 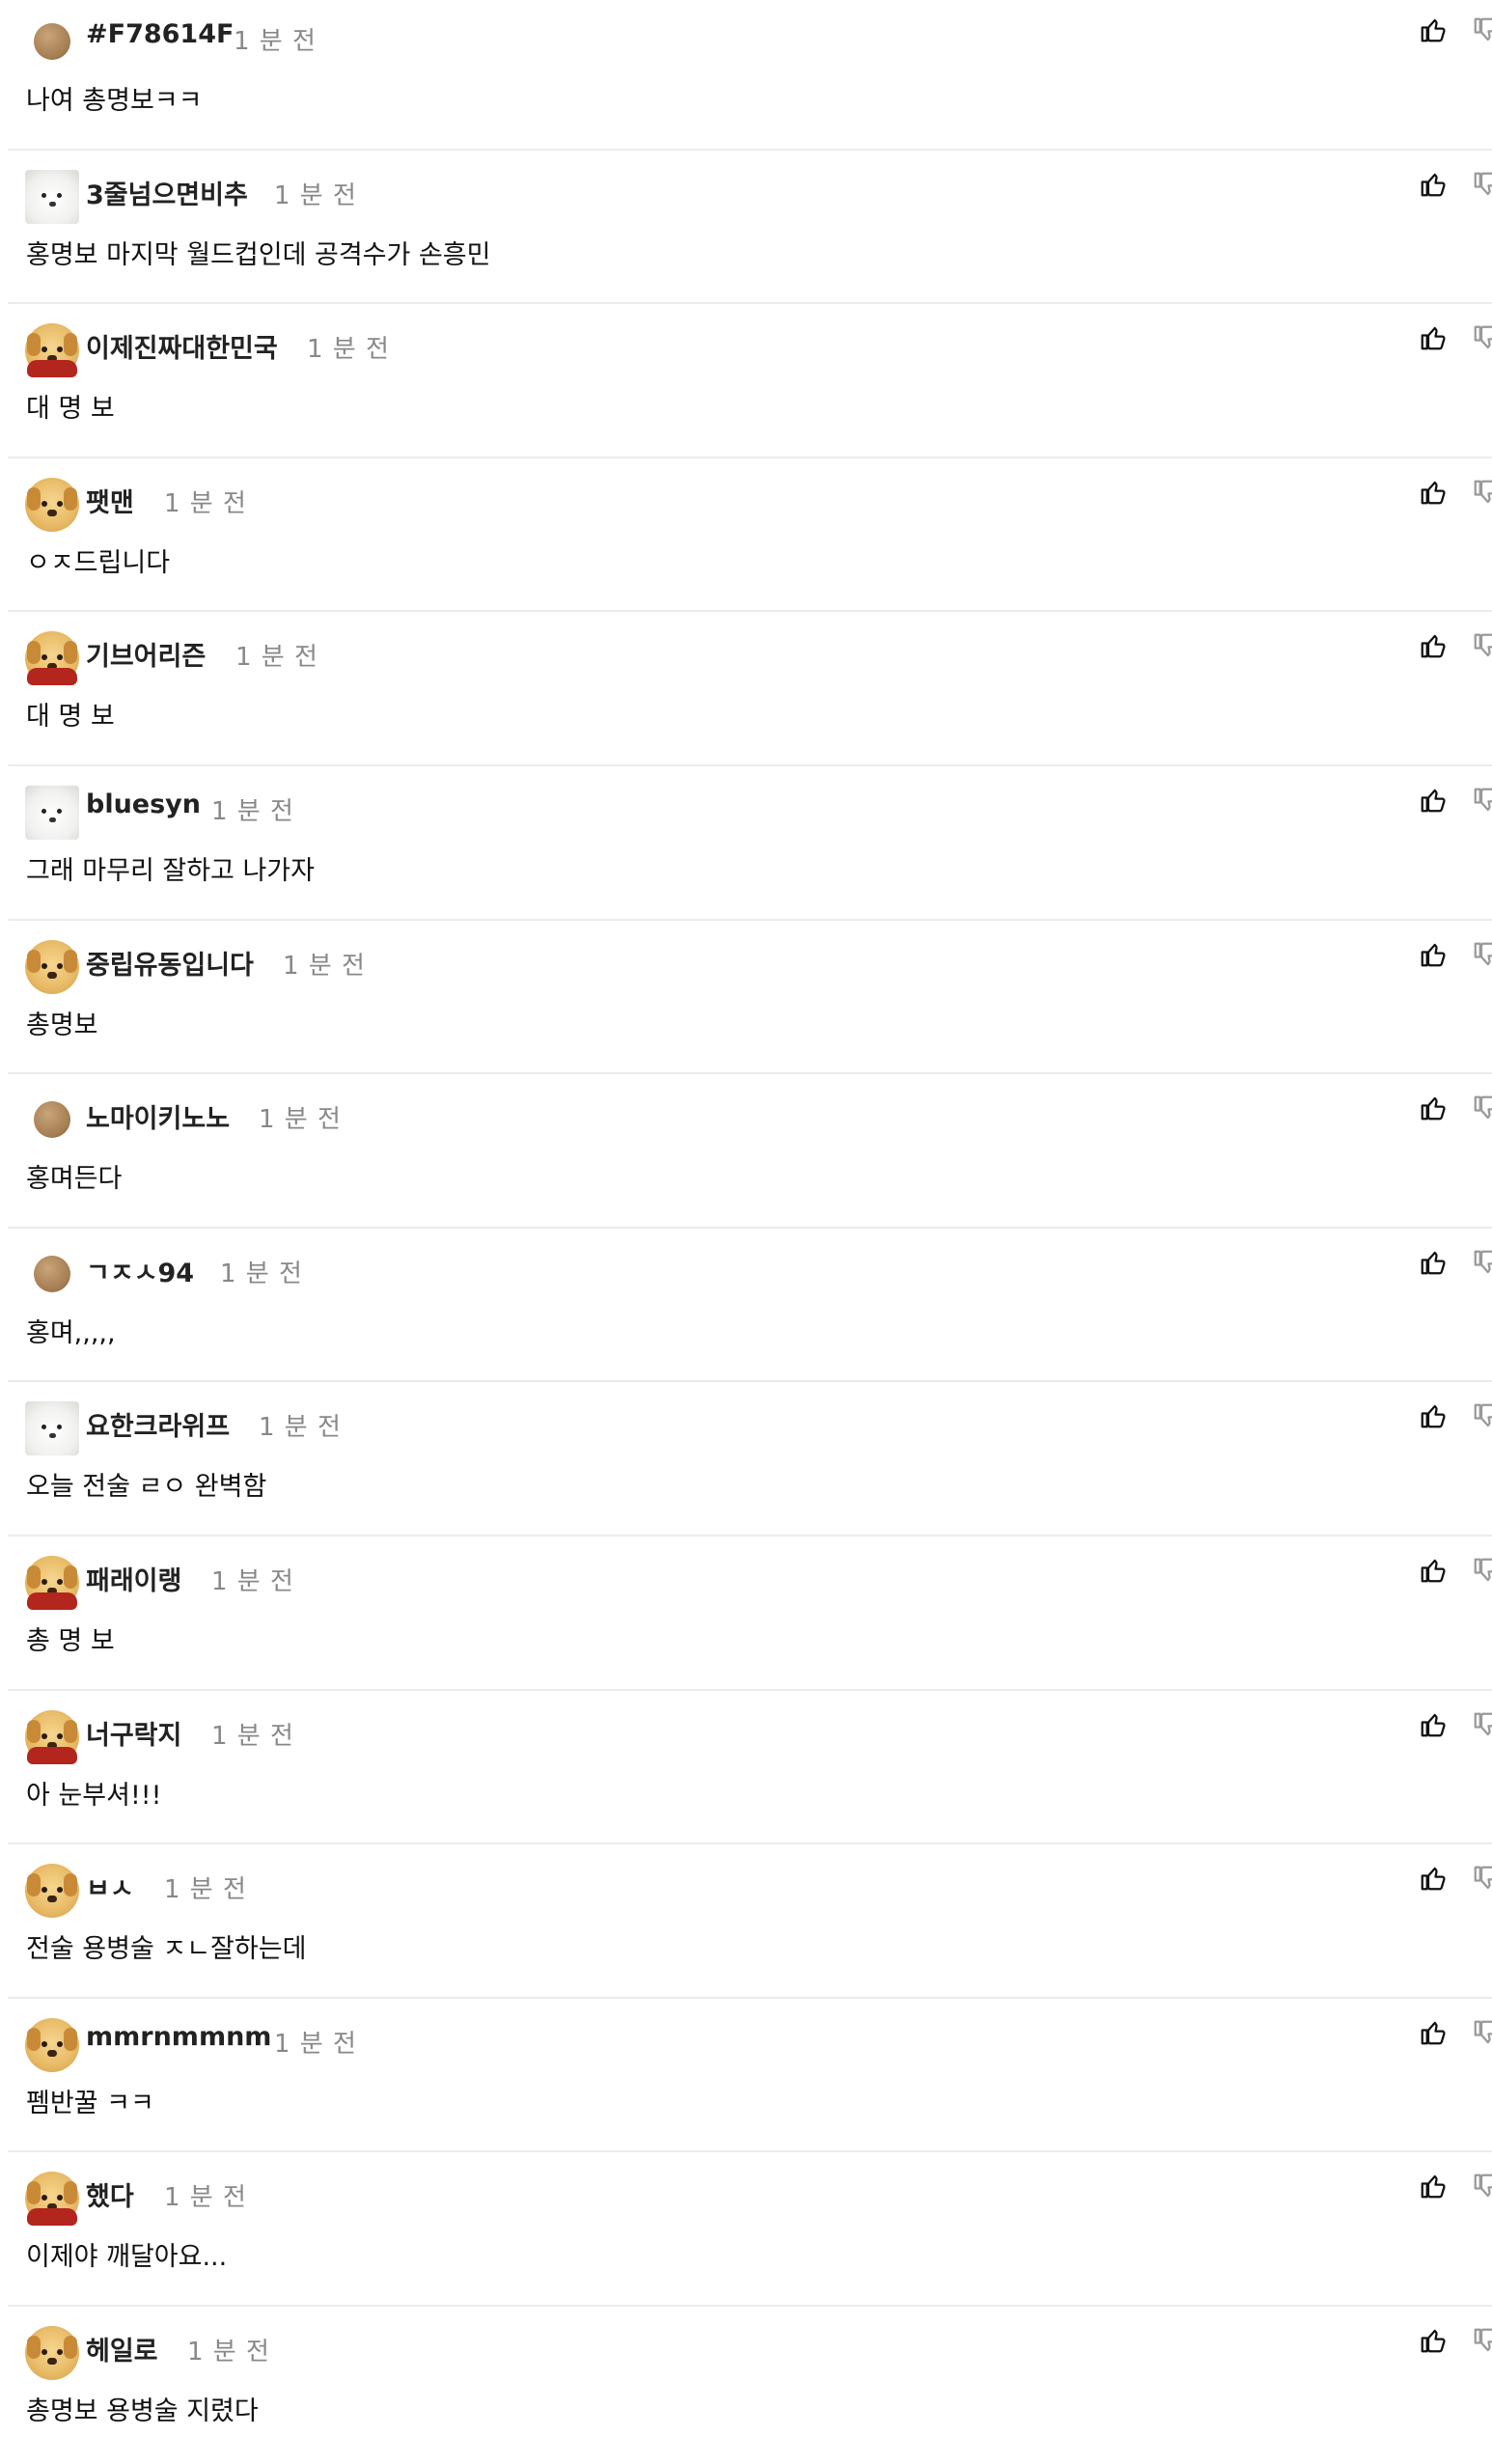 I want to click on username: 너구락지, so click(x=133, y=1733).